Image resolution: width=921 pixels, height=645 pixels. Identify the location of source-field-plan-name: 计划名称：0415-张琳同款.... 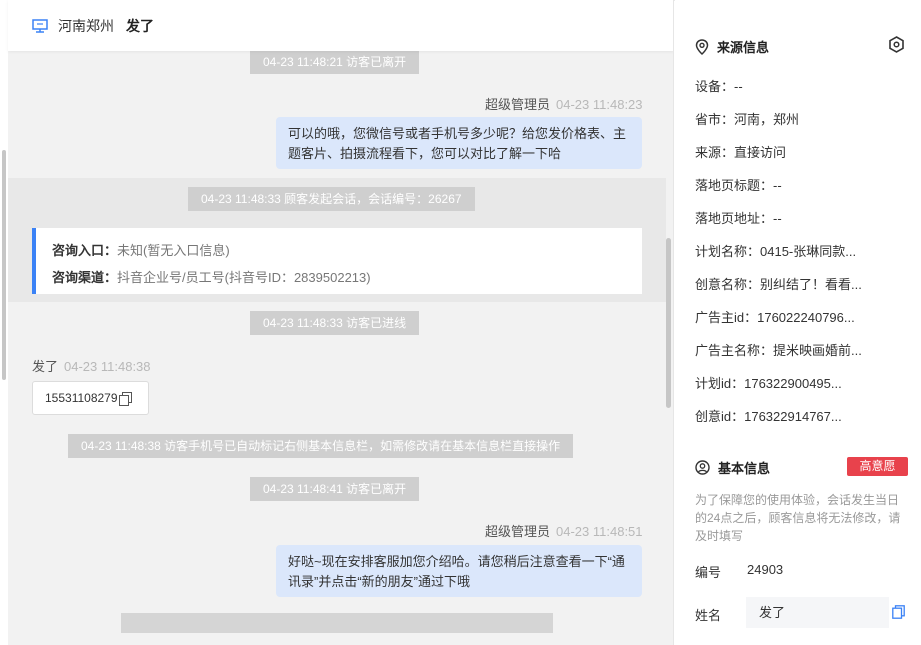
(776, 251).